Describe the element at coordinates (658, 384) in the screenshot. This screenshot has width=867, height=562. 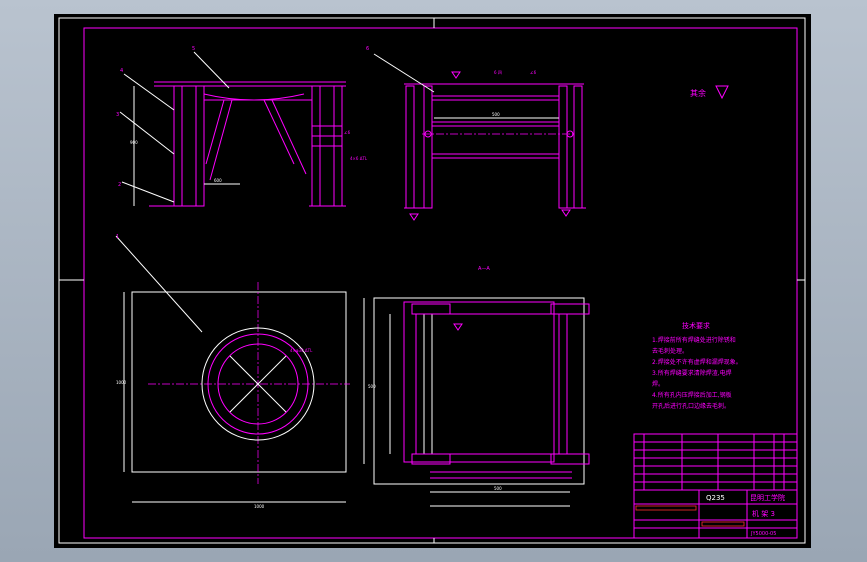
I see `tech-line-5: 焊。` at that location.